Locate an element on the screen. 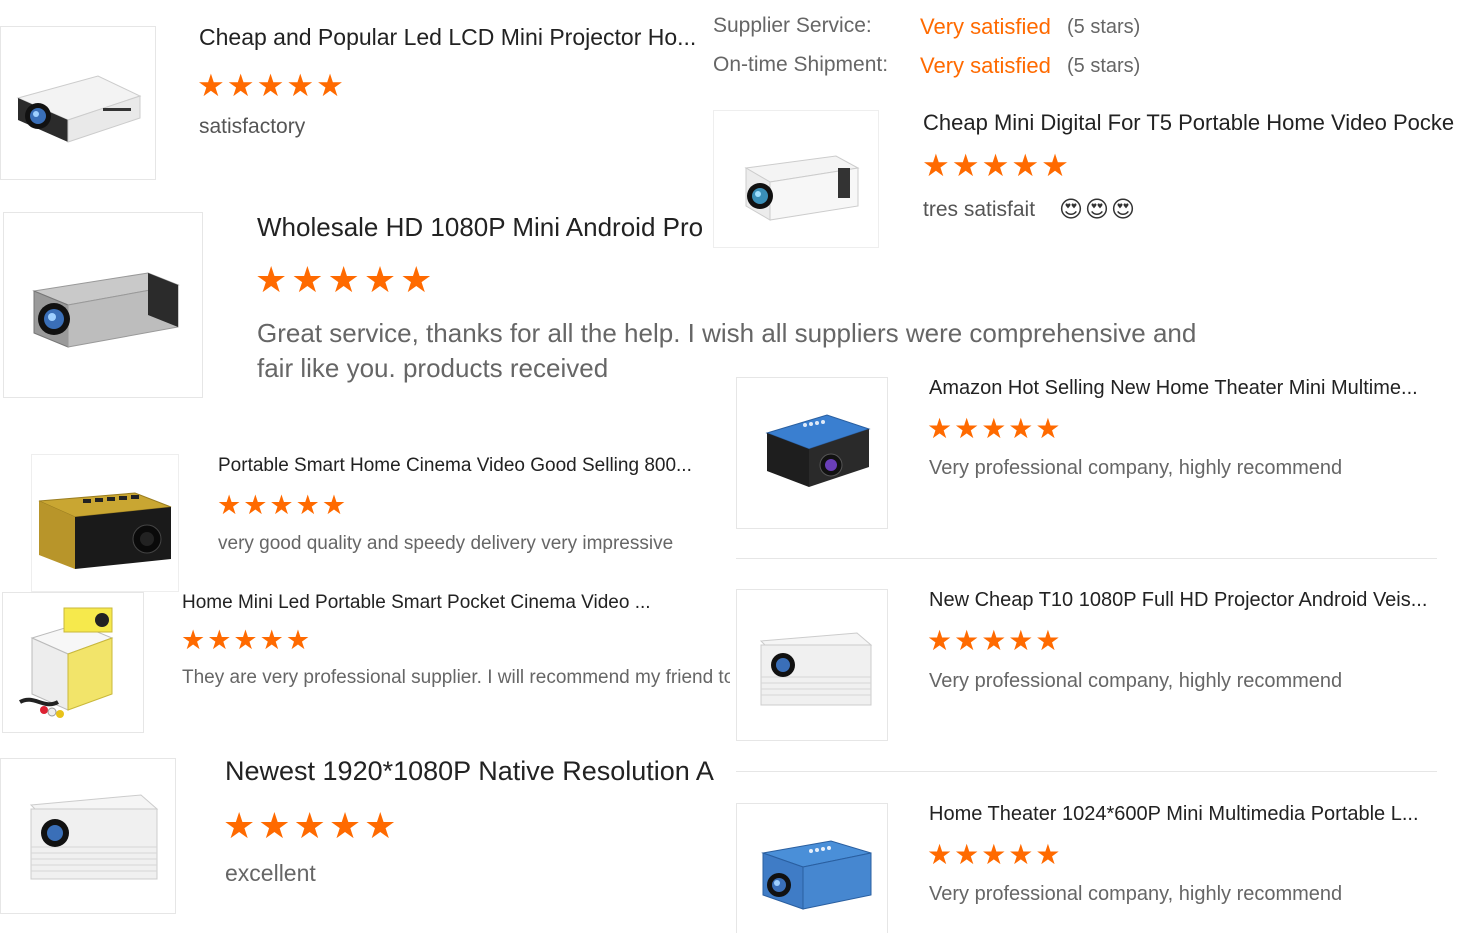  heart-eyes-emoji: 😍😍😍 is located at coordinates (1098, 209).